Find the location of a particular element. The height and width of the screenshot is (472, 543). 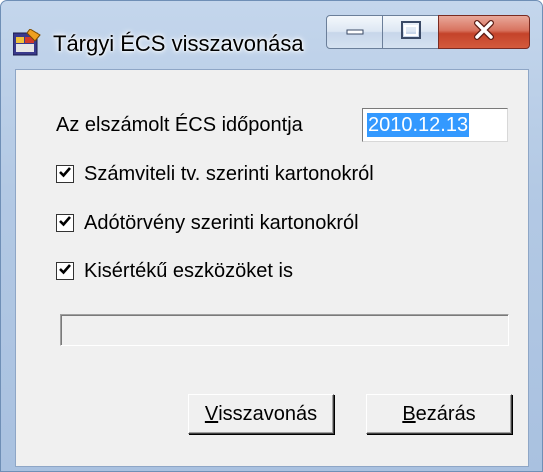

close-icon is located at coordinates (484, 32).